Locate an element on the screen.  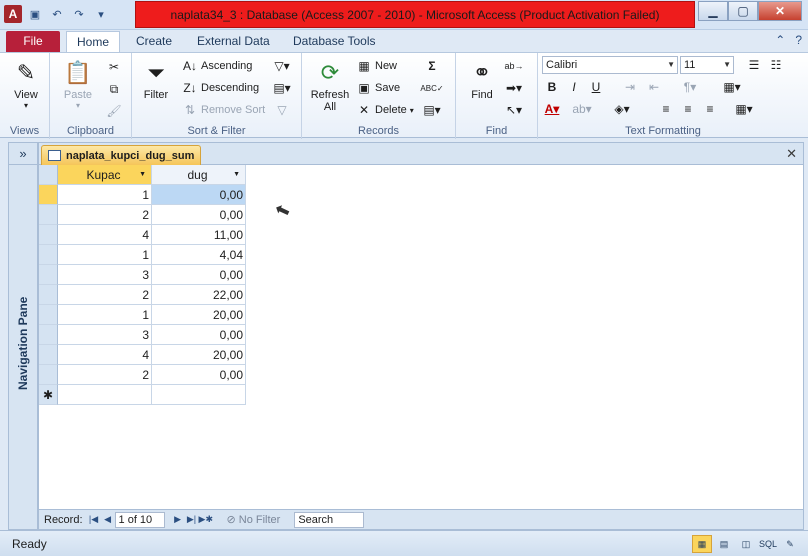
help-icon: ? is located at coordinates (798, 40).